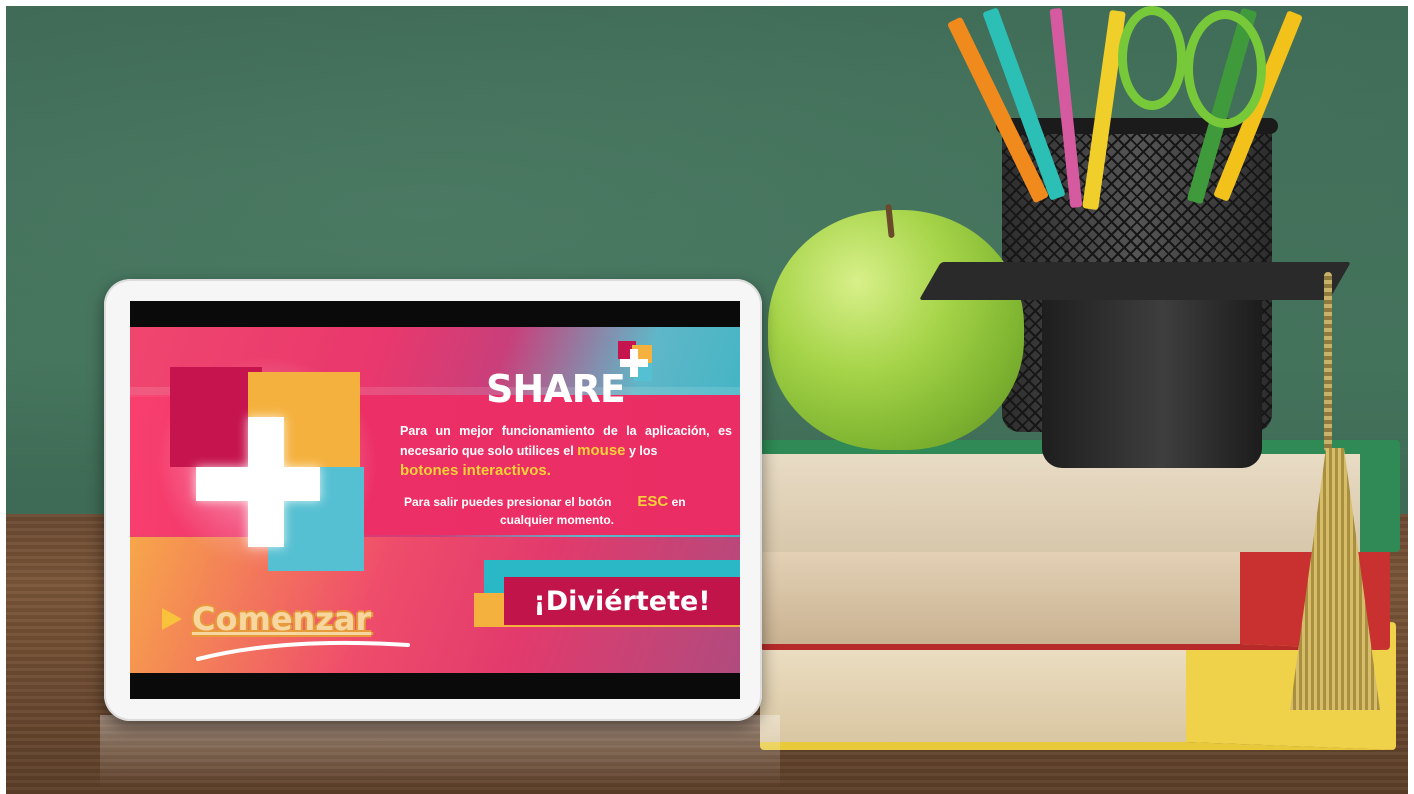 The width and height of the screenshot is (1414, 794). I want to click on tablet-reflection, so click(440, 751).